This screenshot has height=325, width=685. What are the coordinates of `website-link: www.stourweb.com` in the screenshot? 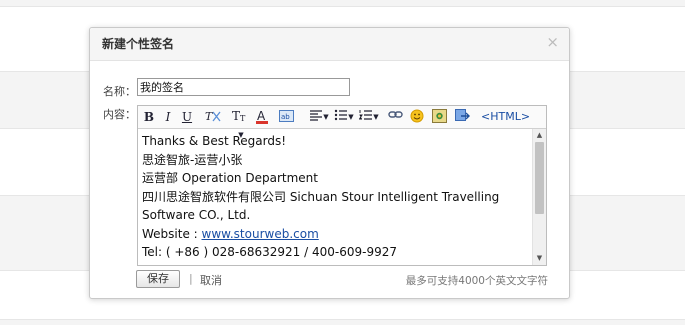 It's located at (260, 234).